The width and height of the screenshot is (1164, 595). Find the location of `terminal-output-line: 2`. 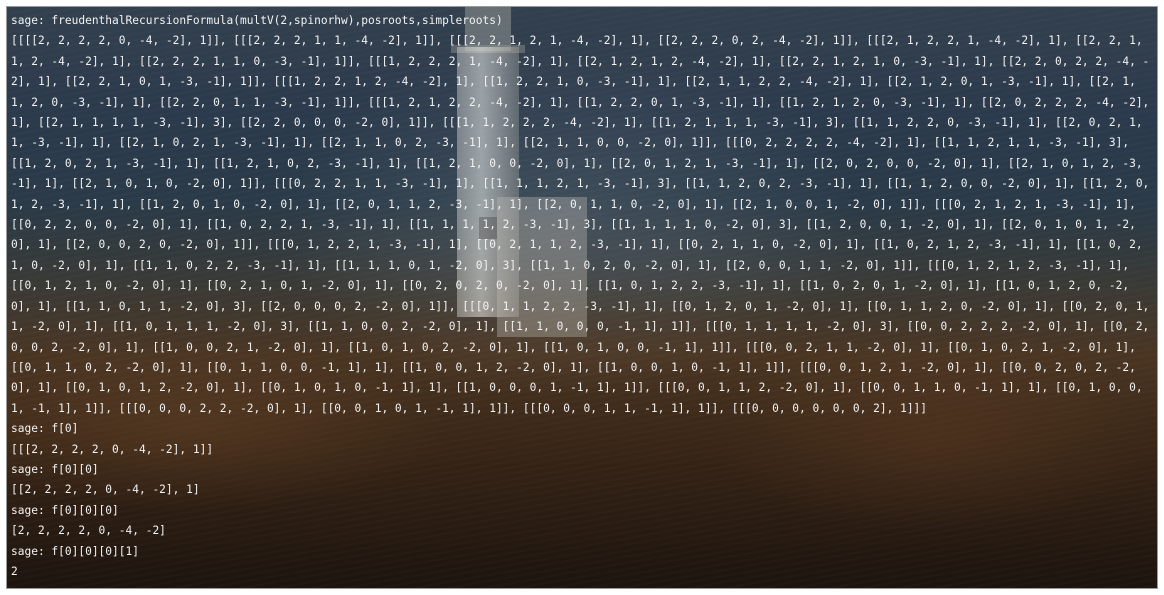

terminal-output-line: 2 is located at coordinates (14, 571).